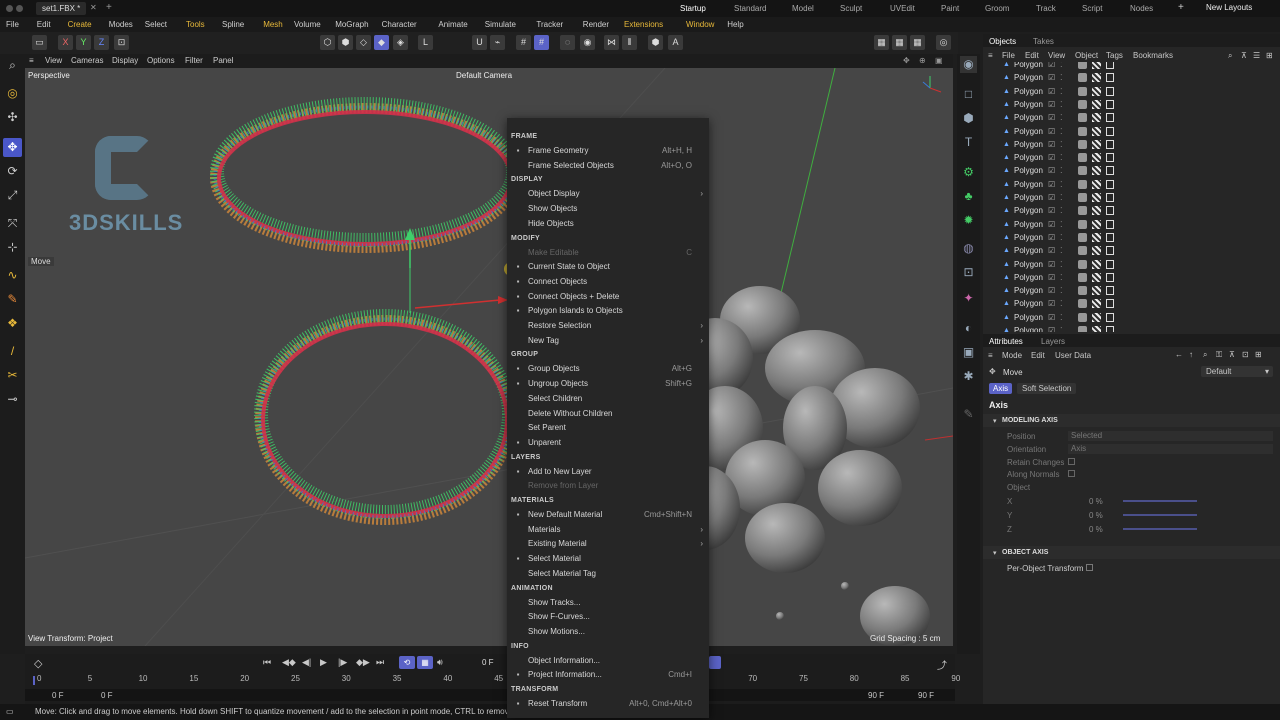 This screenshot has width=1280, height=720. Describe the element at coordinates (851, 8) in the screenshot. I see `layout-tab-sculpt: Sculpt` at that location.